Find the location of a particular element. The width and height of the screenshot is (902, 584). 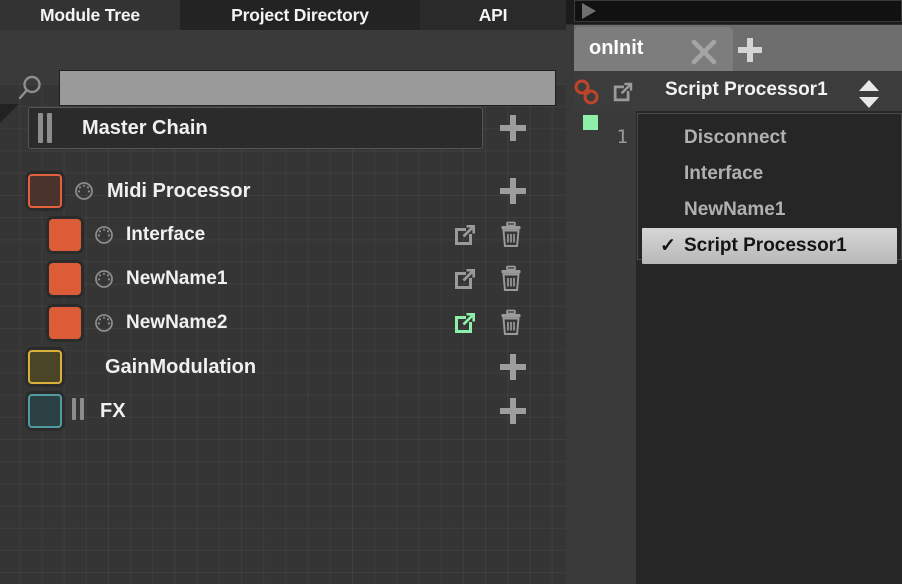

add-script-tab-button is located at coordinates (750, 52).